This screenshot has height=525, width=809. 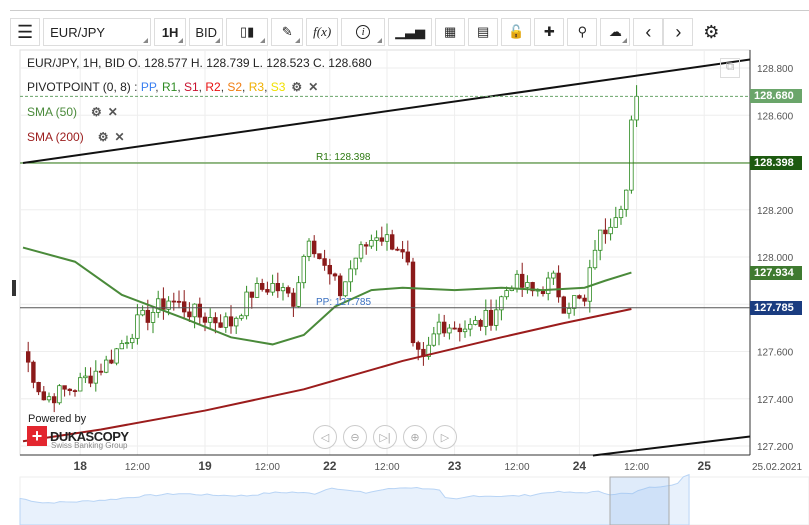 What do you see at coordinates (113, 112) in the screenshot?
I see `sma50-close-icon: ✕` at bounding box center [113, 112].